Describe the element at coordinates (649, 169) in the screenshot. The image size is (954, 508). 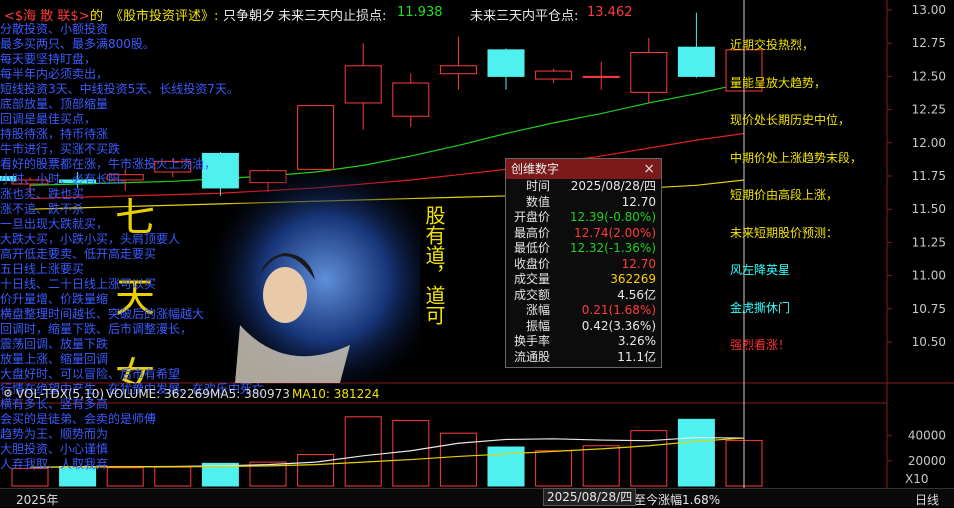
I see `close-icon: ×` at that location.